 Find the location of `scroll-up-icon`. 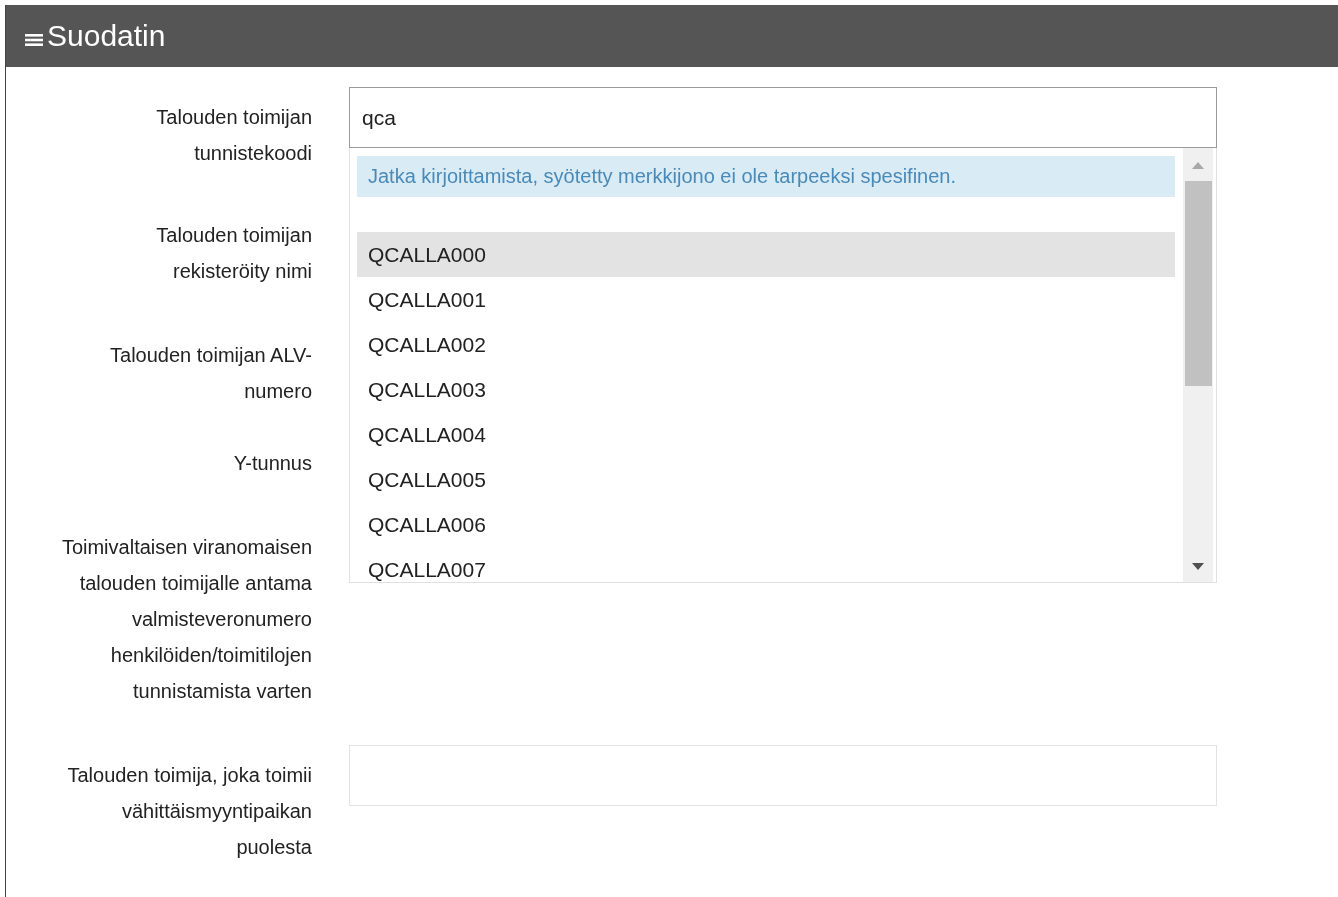

scroll-up-icon is located at coordinates (1198, 165).